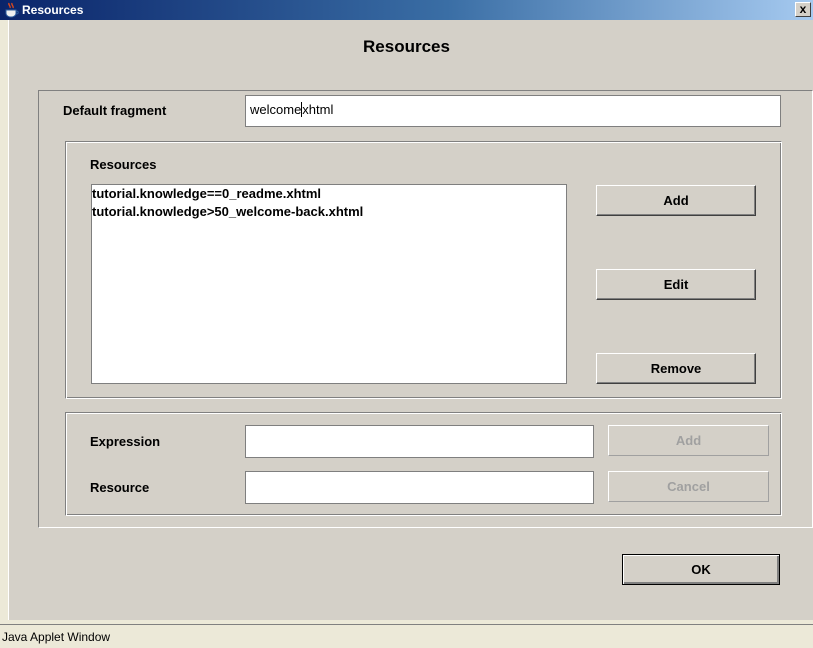  Describe the element at coordinates (125, 441) in the screenshot. I see `expression-label: Expression` at that location.